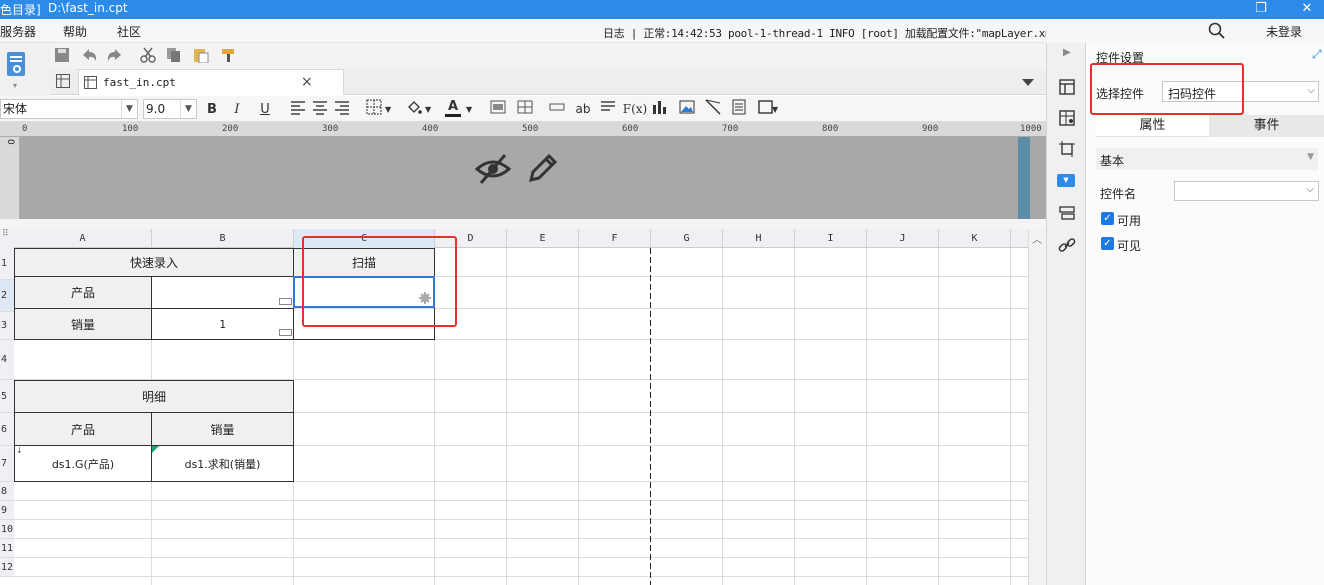  Describe the element at coordinates (83, 324) in the screenshot. I see `cell-sales-label: 销量` at that location.